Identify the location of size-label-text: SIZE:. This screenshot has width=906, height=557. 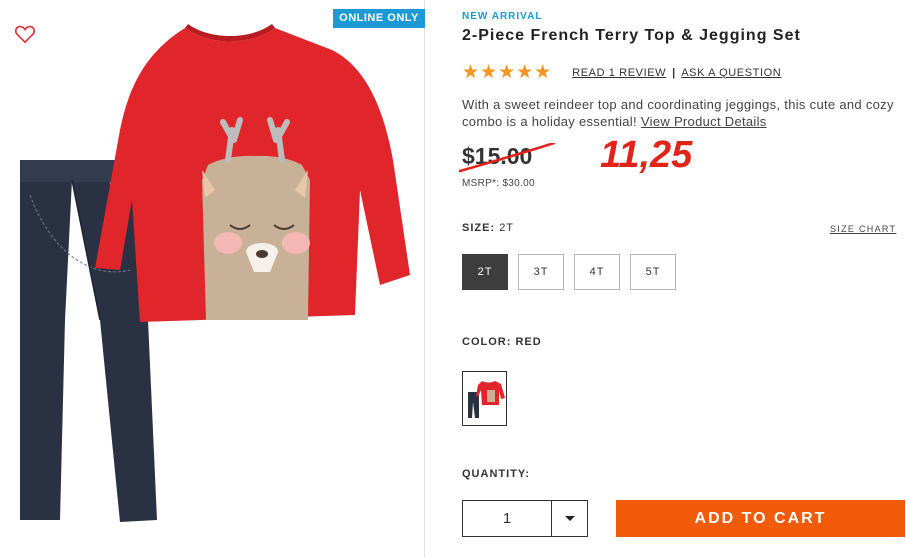
(479, 228).